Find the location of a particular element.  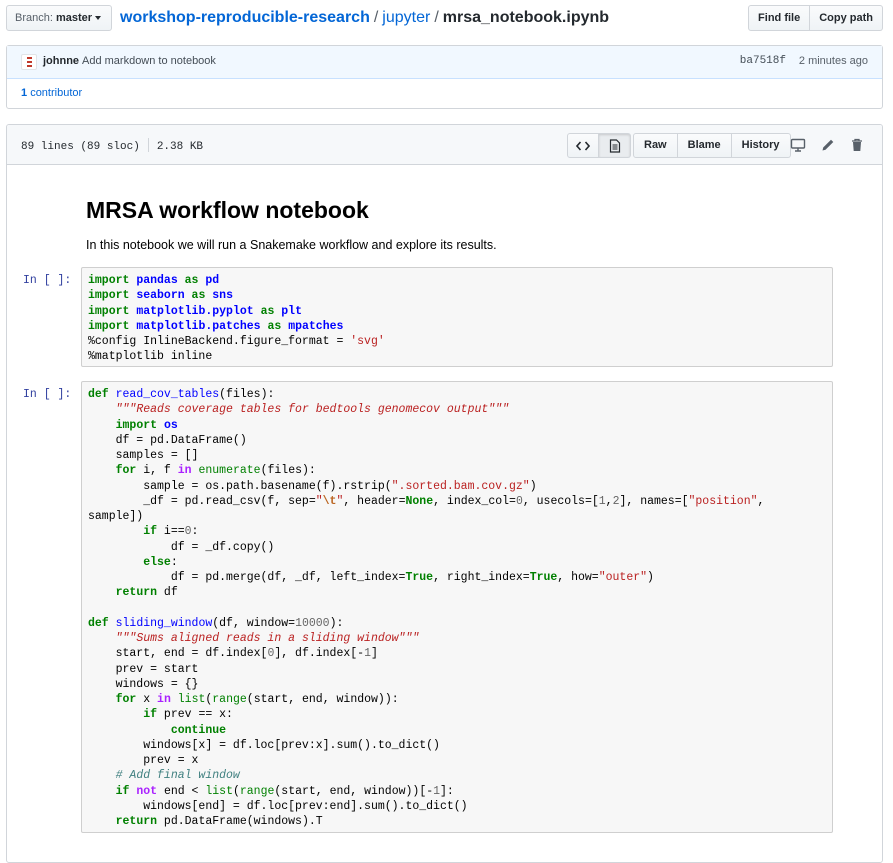

blob-actions: Raw Blame History is located at coordinates (712, 145).